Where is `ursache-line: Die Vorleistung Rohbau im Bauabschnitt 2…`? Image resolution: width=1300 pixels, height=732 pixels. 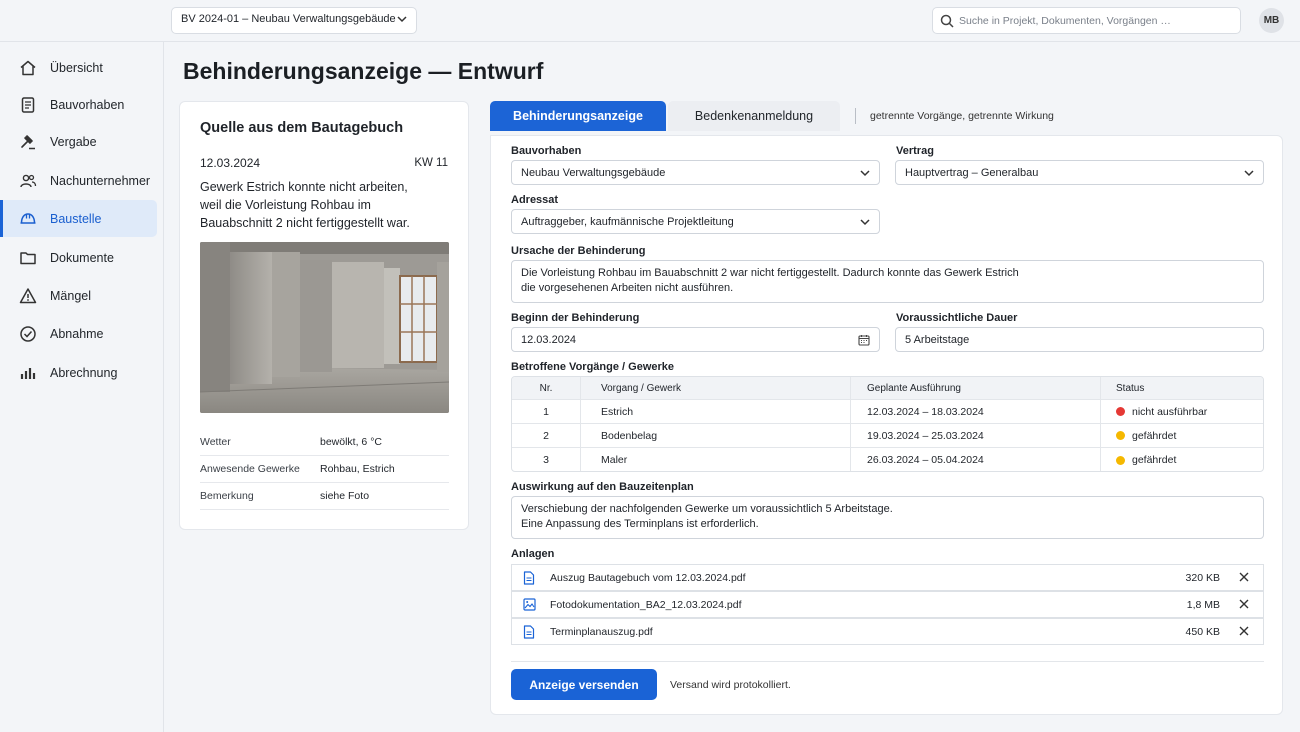
ursache-line: Die Vorleistung Rohbau im Bauabschnitt 2… is located at coordinates (770, 273).